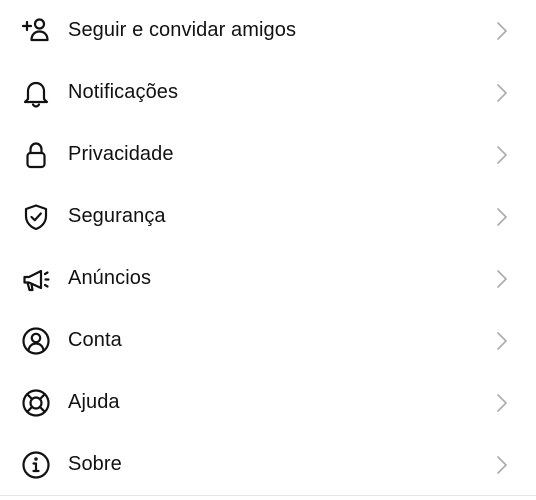 Image resolution: width=536 pixels, height=500 pixels. Describe the element at coordinates (36, 341) in the screenshot. I see `account-circle-icon` at that location.